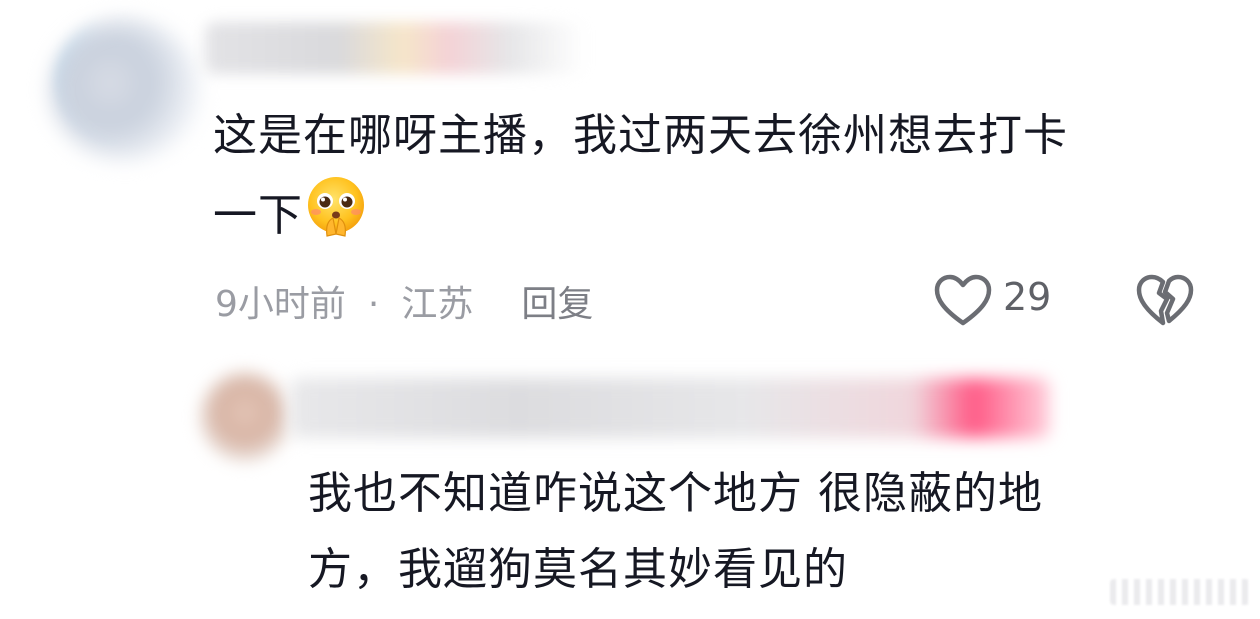 This screenshot has width=1260, height=619. What do you see at coordinates (963, 301) in the screenshot?
I see `heart-icon` at bounding box center [963, 301].